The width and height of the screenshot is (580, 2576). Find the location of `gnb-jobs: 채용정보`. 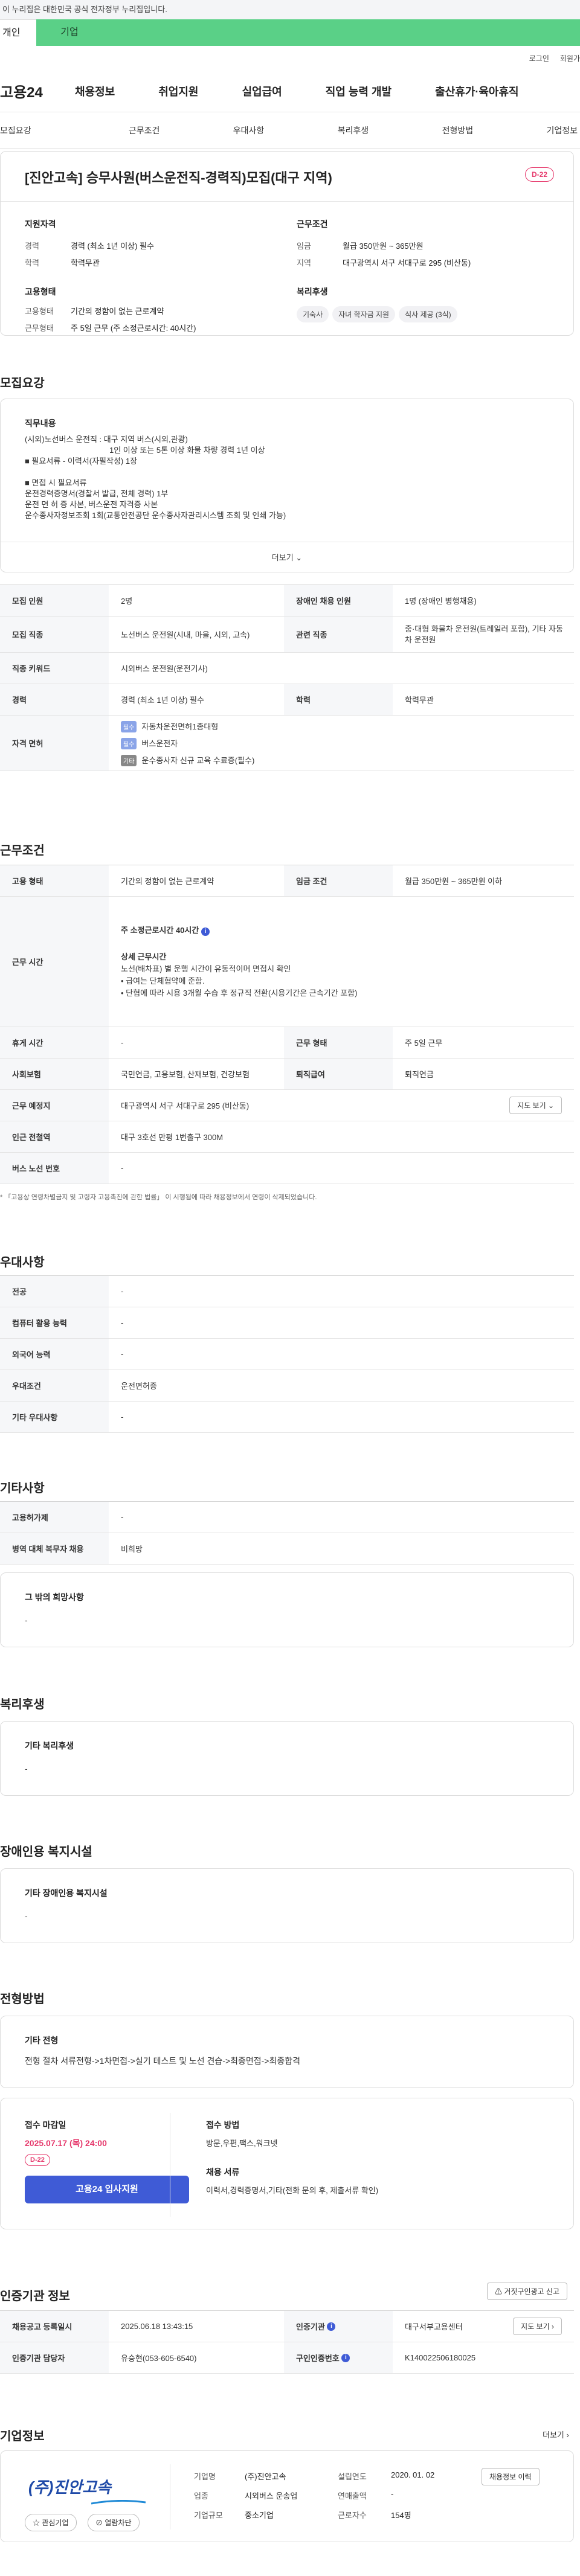

gnb-jobs: 채용정보 is located at coordinates (95, 91).